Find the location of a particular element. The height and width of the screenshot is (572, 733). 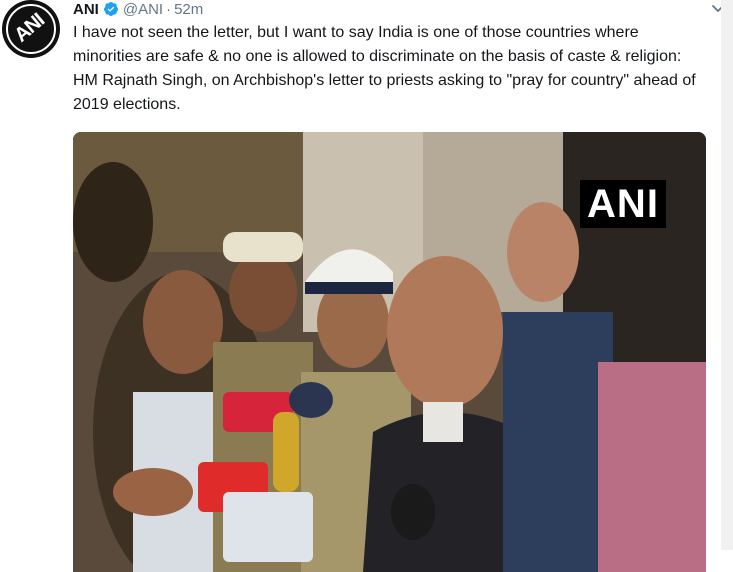

tweet-header: ANI @ANI · 52m is located at coordinates (138, 10).